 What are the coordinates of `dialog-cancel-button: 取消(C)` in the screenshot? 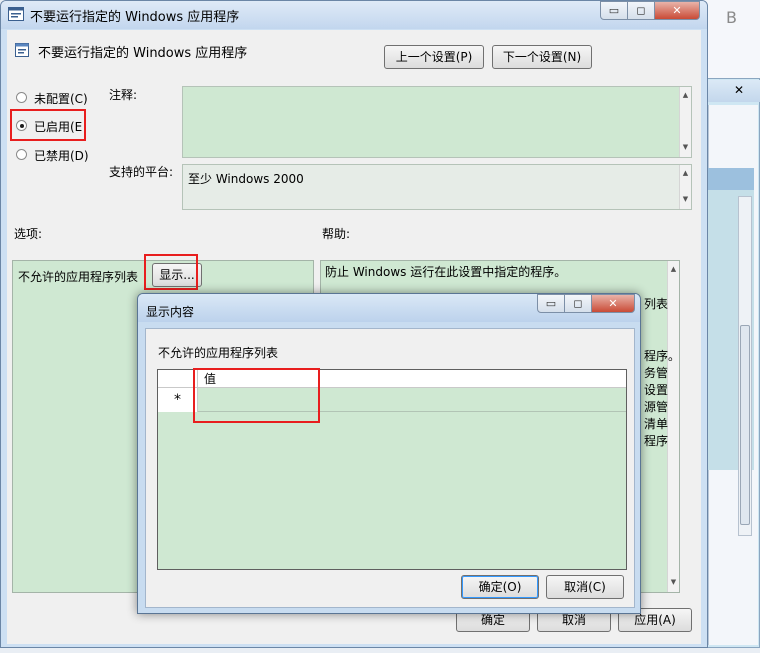 It's located at (585, 587).